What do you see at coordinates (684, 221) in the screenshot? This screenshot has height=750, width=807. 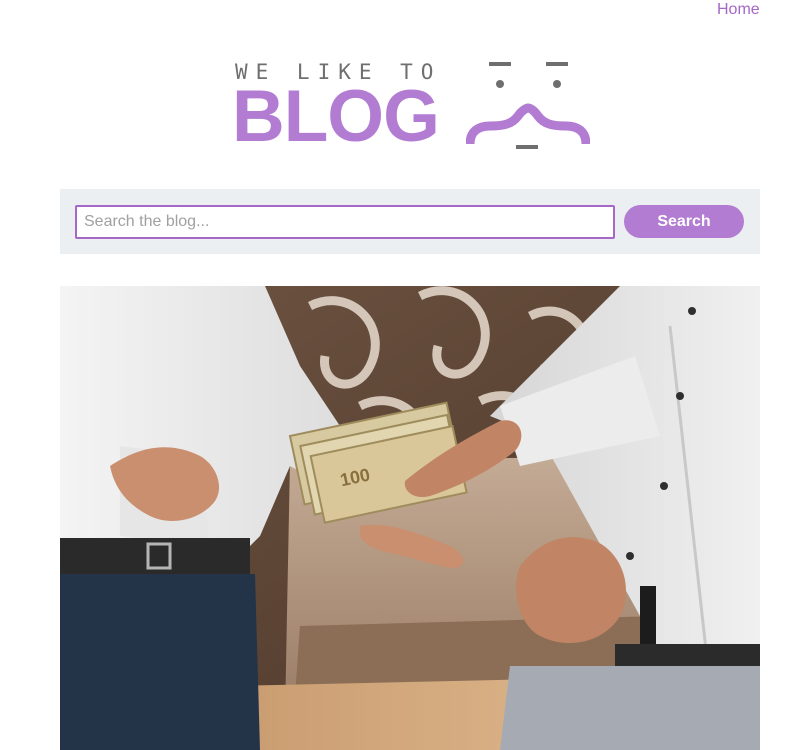 I see `search-button: Search` at bounding box center [684, 221].